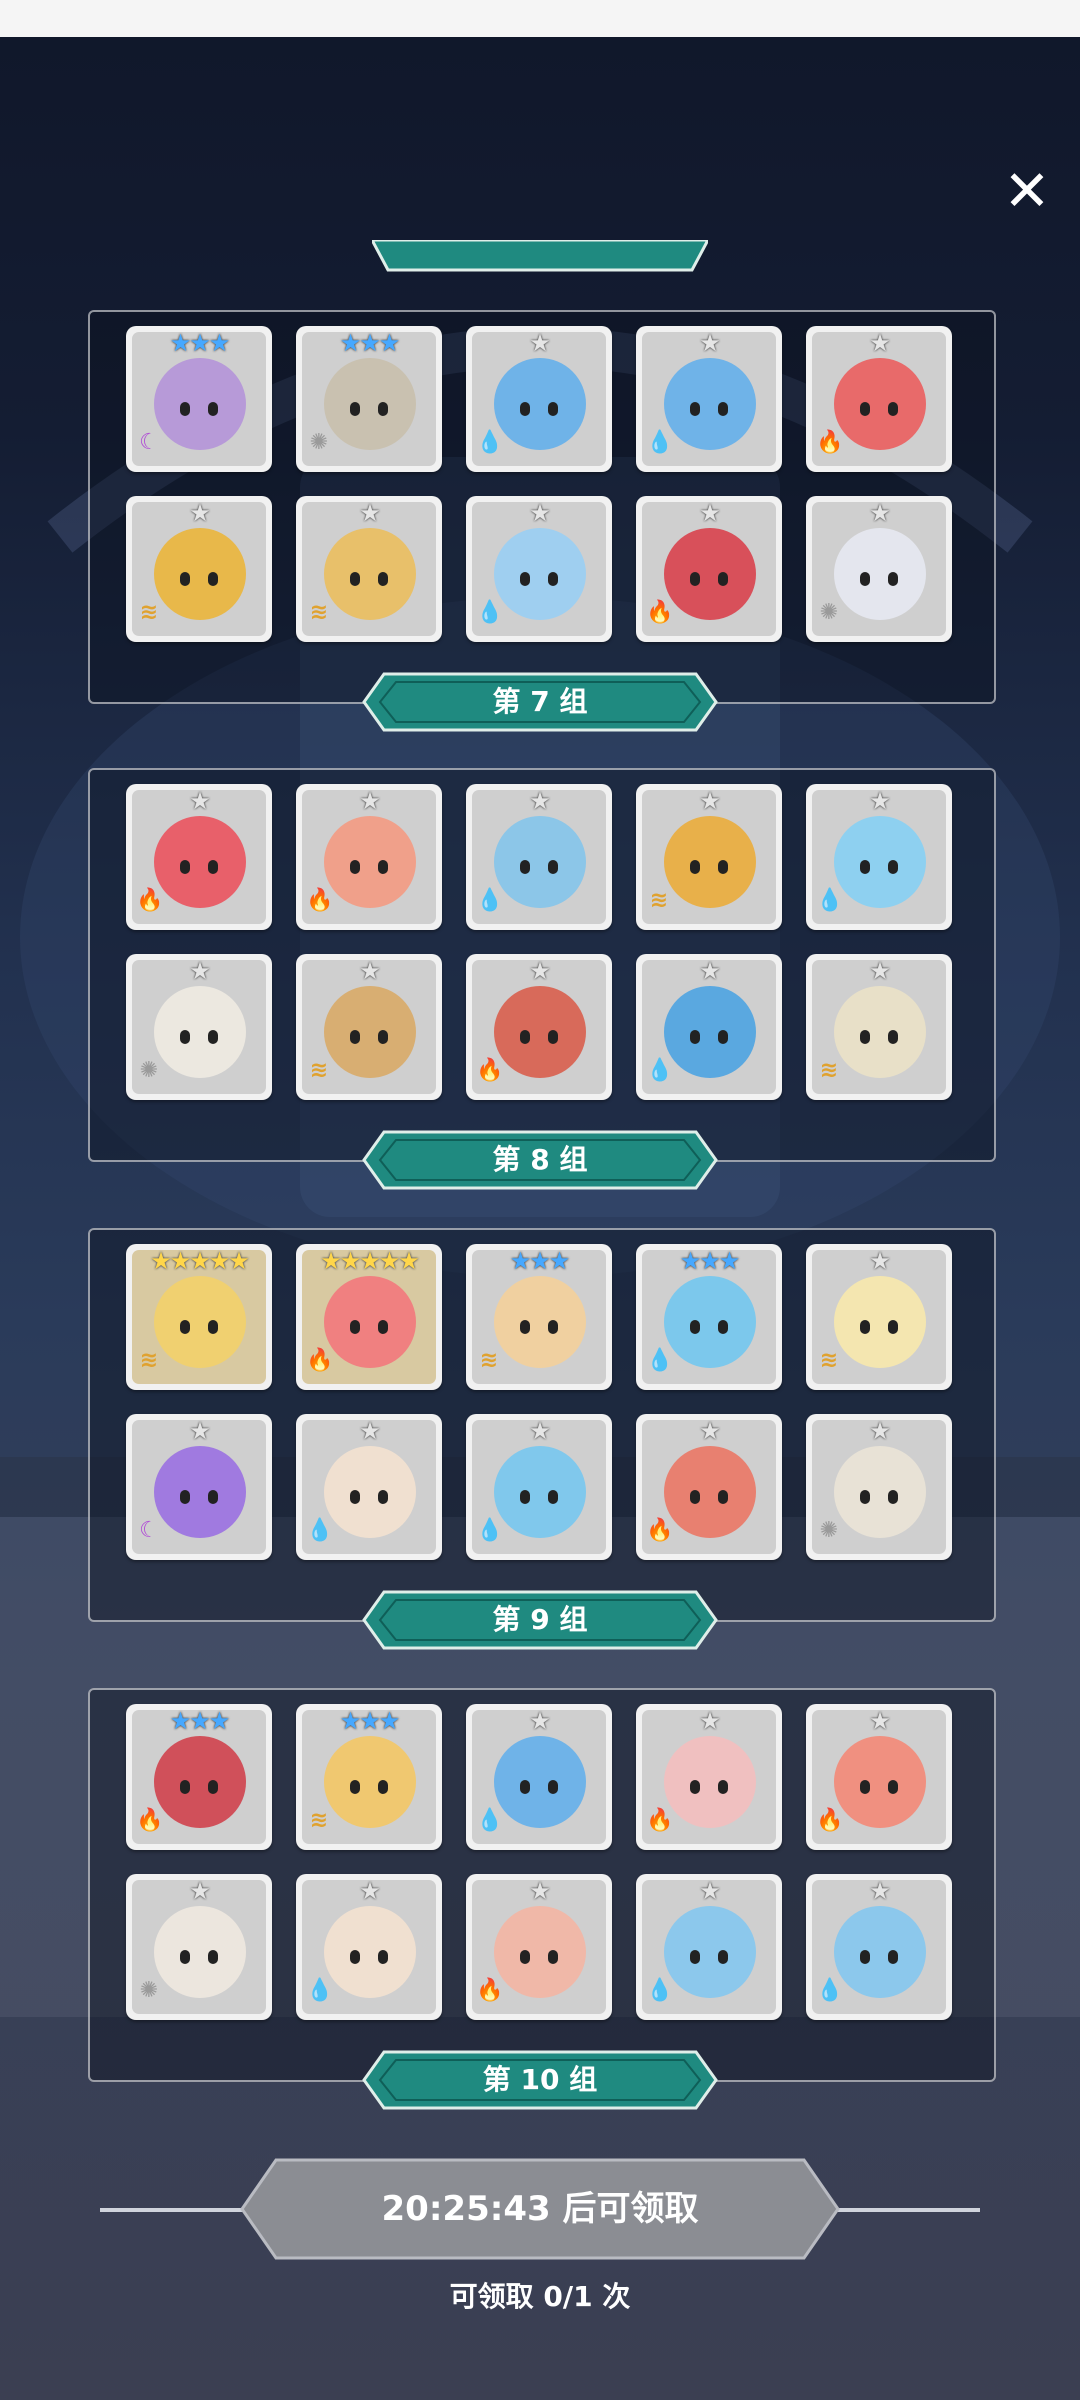  Describe the element at coordinates (369, 399) in the screenshot. I see `hero-card: ★★★ ✺` at that location.